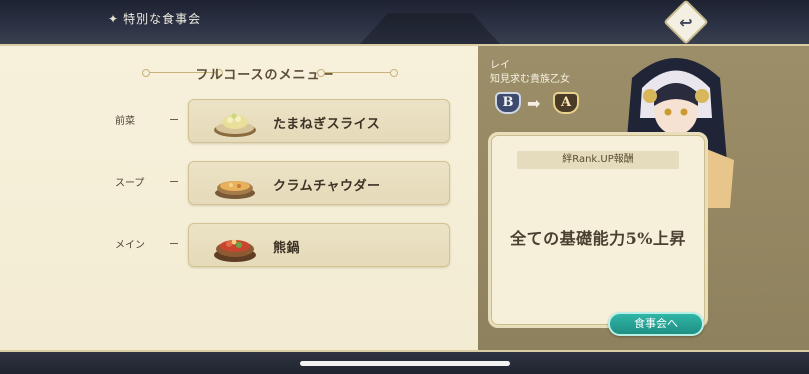  I want to click on course-label: 前菜, so click(125, 121).